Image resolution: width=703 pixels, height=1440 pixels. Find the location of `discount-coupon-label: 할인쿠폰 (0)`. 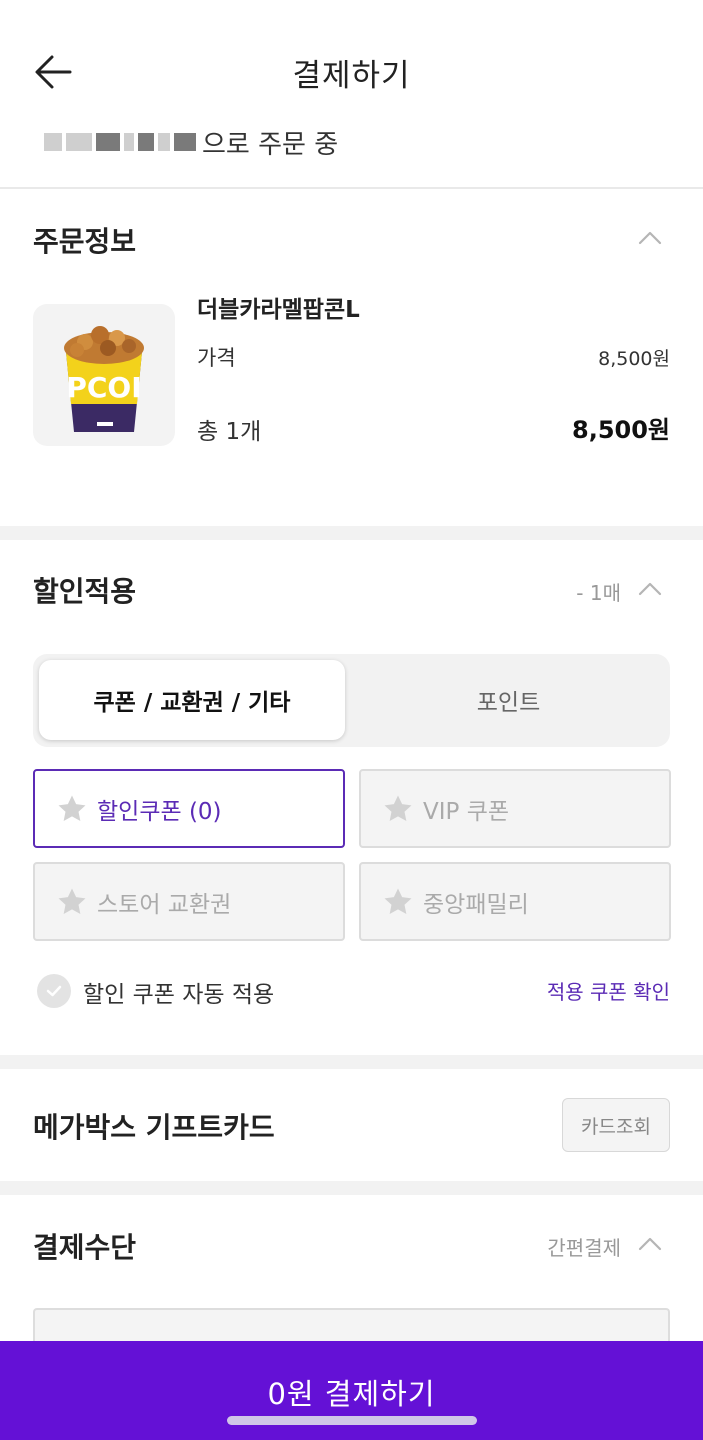

discount-coupon-label: 할인쿠폰 (0) is located at coordinates (159, 811).